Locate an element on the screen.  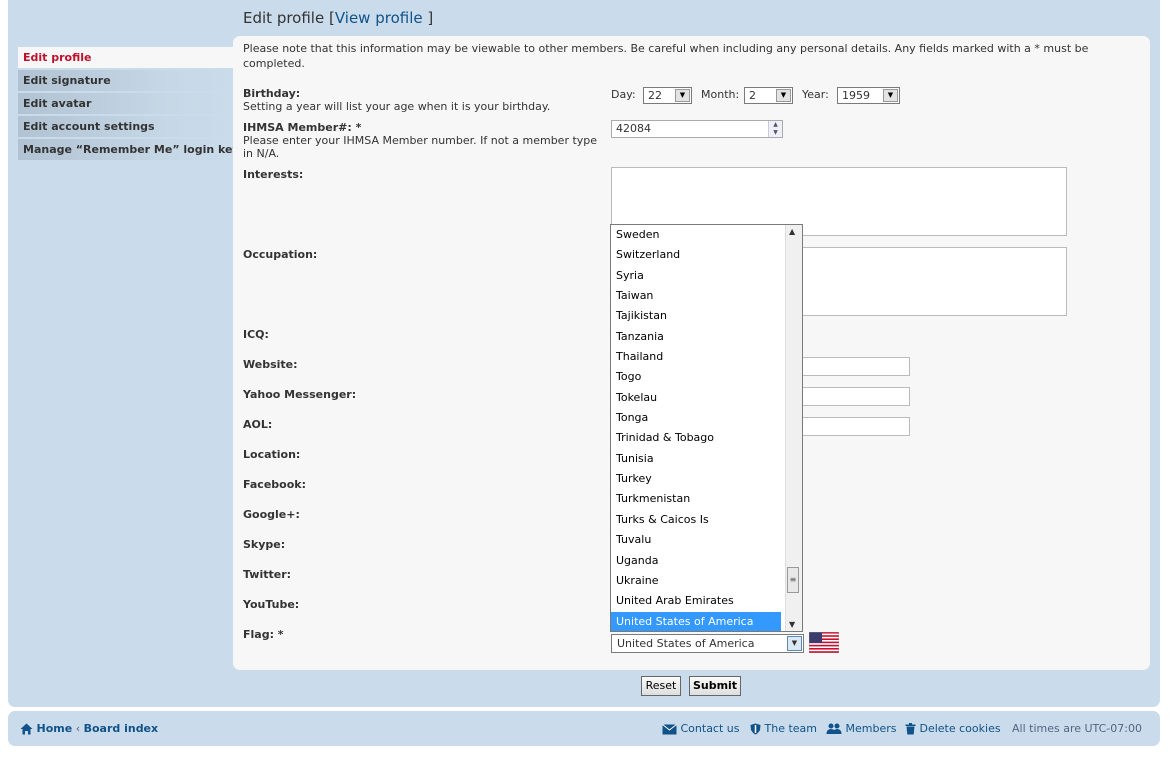
year-value: 1959 is located at coordinates (856, 95).